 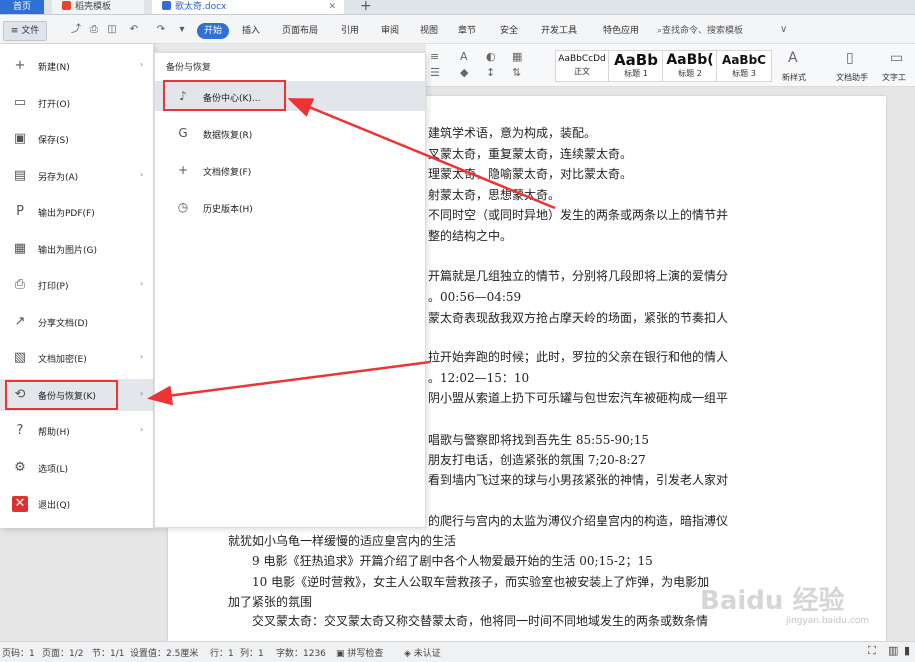 What do you see at coordinates (872, 651) in the screenshot?
I see `fullscreen-icon: ⛶` at bounding box center [872, 651].